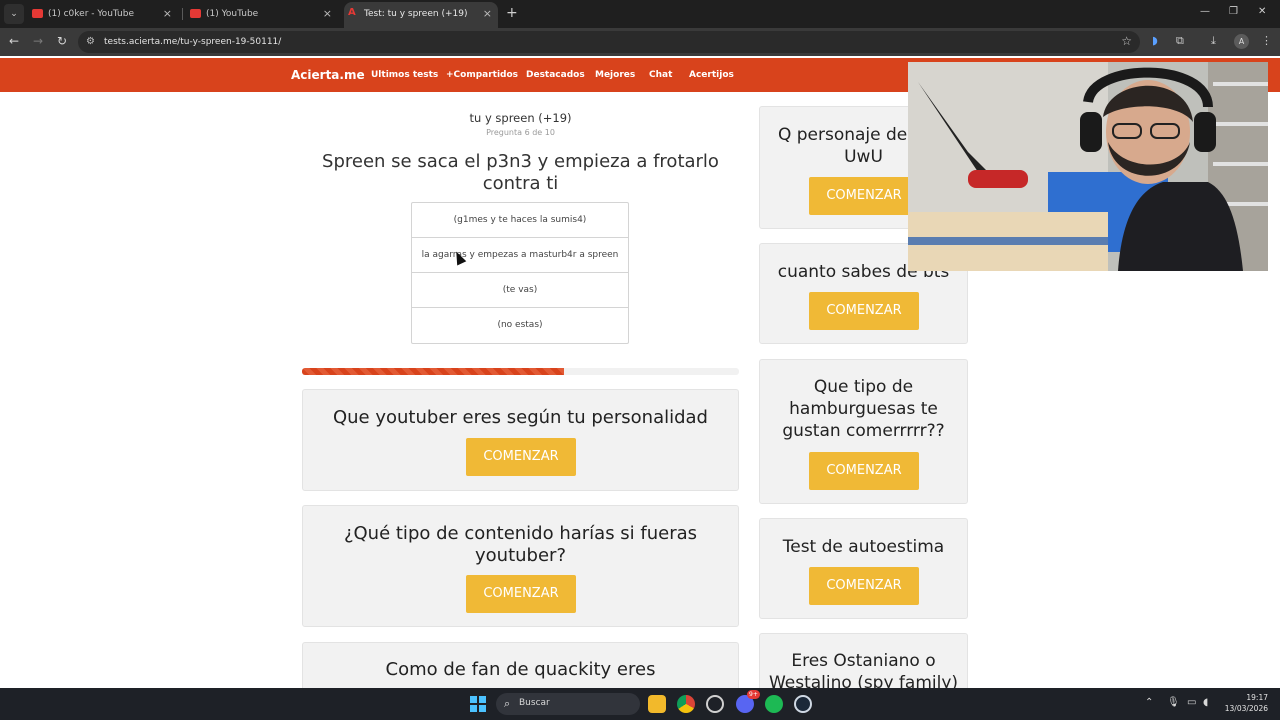  I want to click on windows-taskbar: ⌕ Buscar 9+ ⌃ 🎙 ▭ ◖ 19:17 13/03/2026, so click(640, 704).